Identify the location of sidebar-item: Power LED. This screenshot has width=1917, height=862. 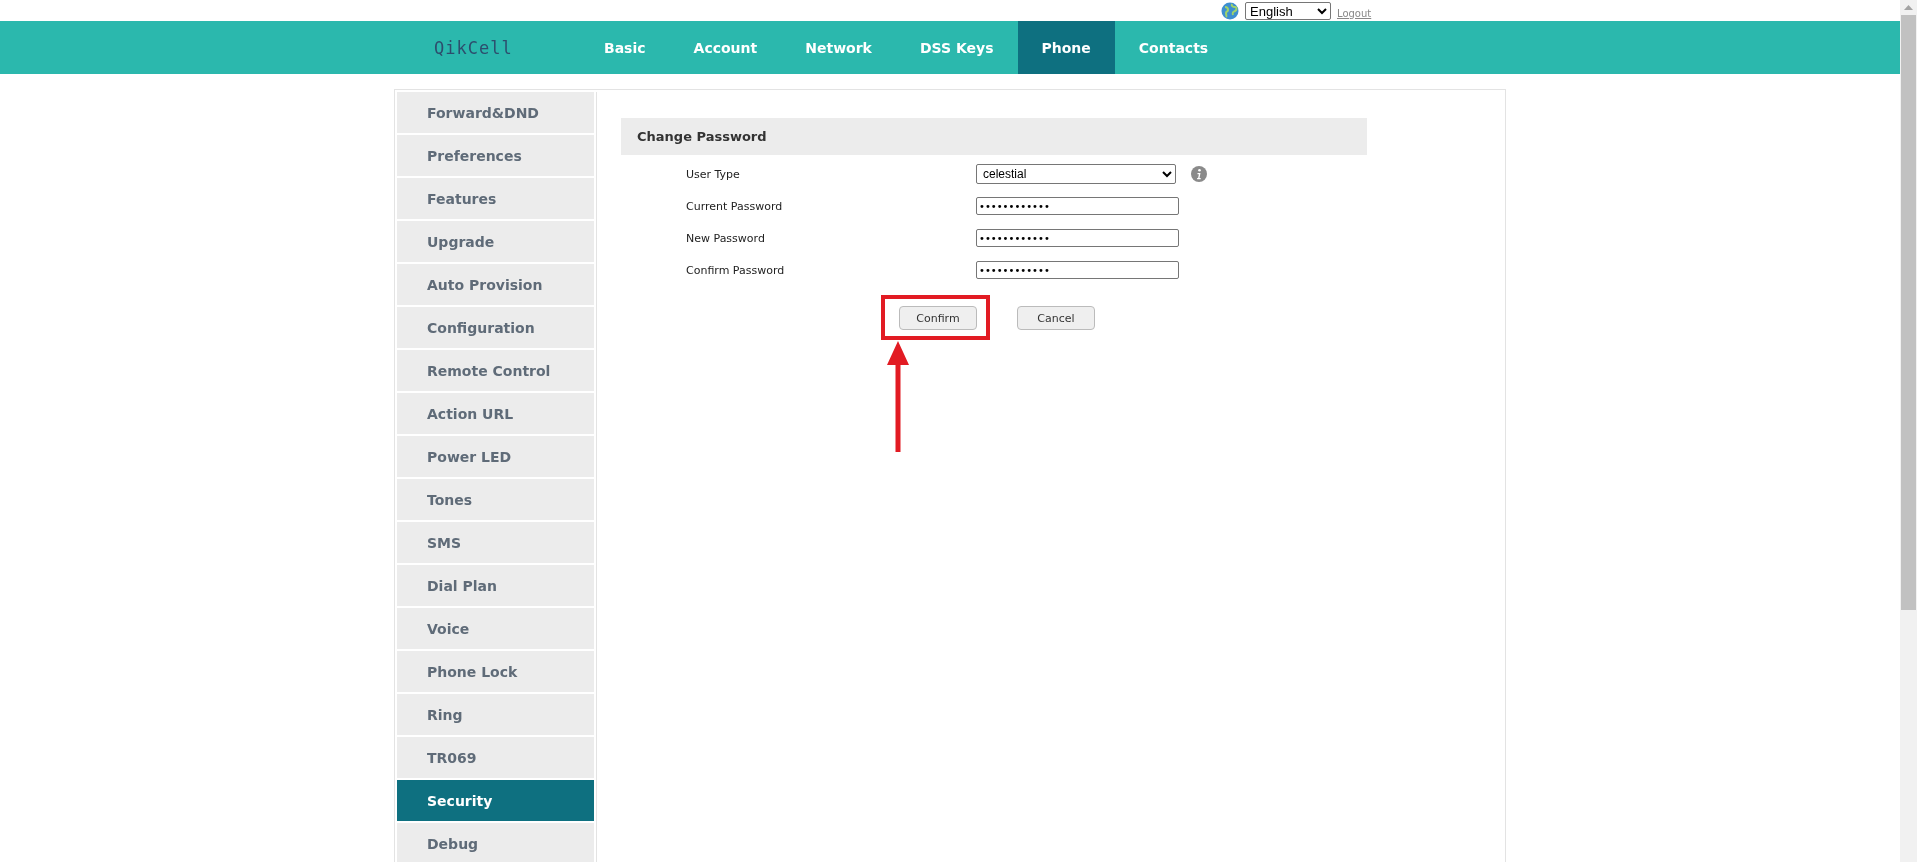
(495, 456).